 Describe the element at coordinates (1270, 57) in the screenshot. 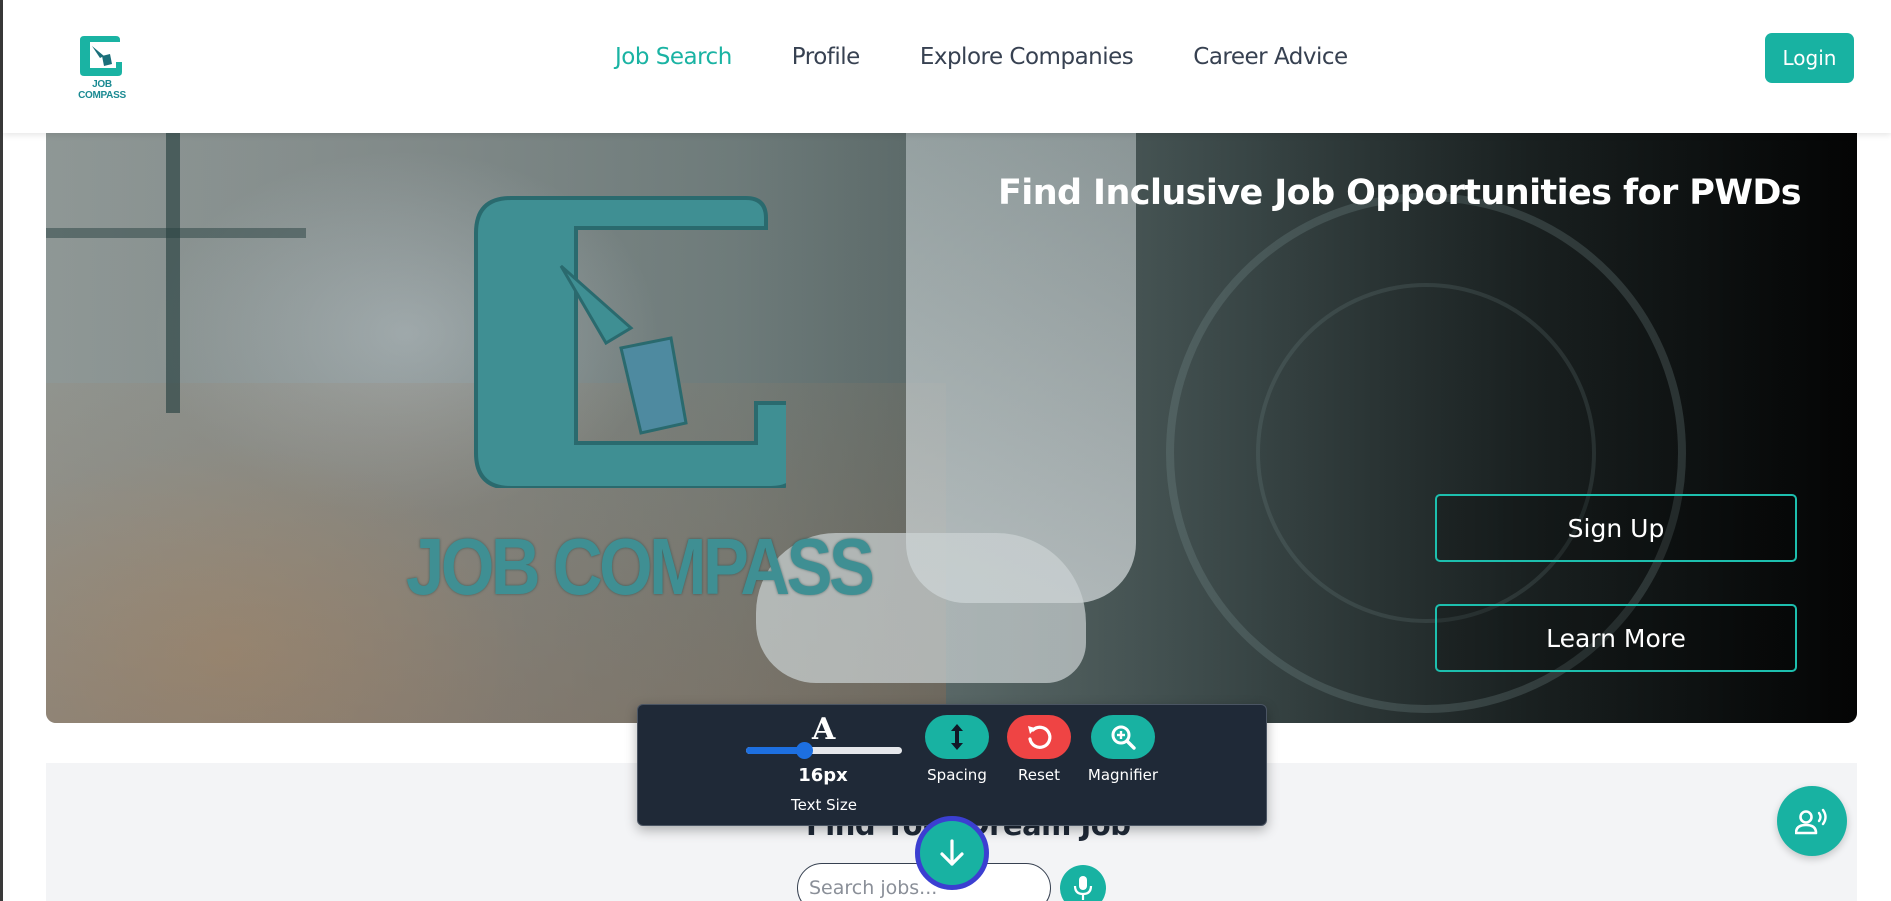

I see `nav-career-advice: Career Advice` at that location.